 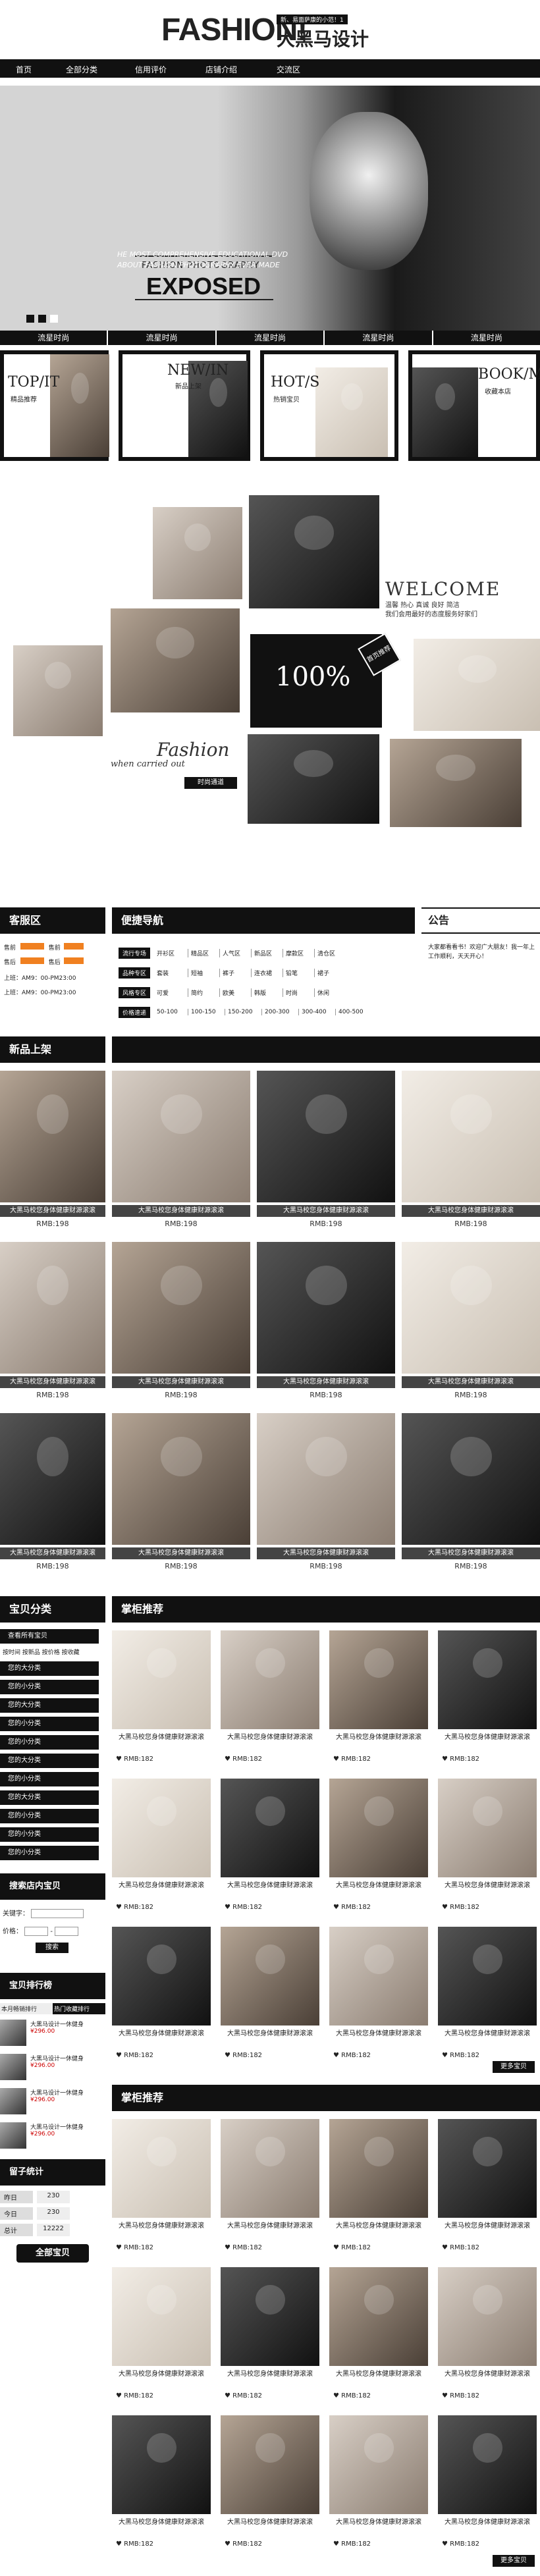 What do you see at coordinates (329, 405) in the screenshot?
I see `promo-hot: HOT/S 热销宝贝` at bounding box center [329, 405].